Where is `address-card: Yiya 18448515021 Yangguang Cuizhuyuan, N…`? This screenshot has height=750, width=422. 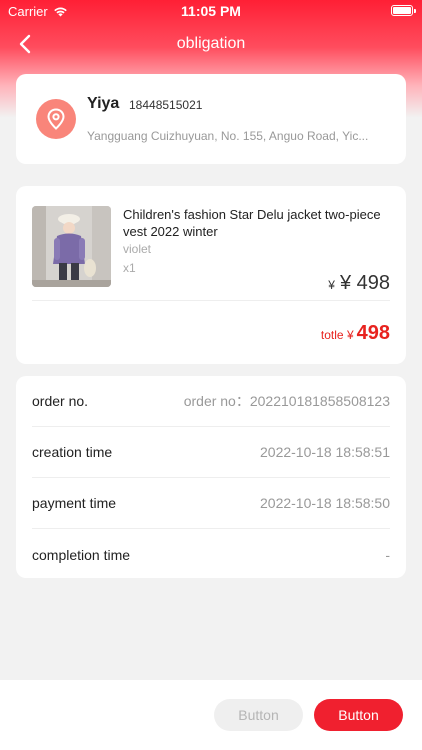 address-card: Yiya 18448515021 Yangguang Cuizhuyuan, N… is located at coordinates (211, 119).